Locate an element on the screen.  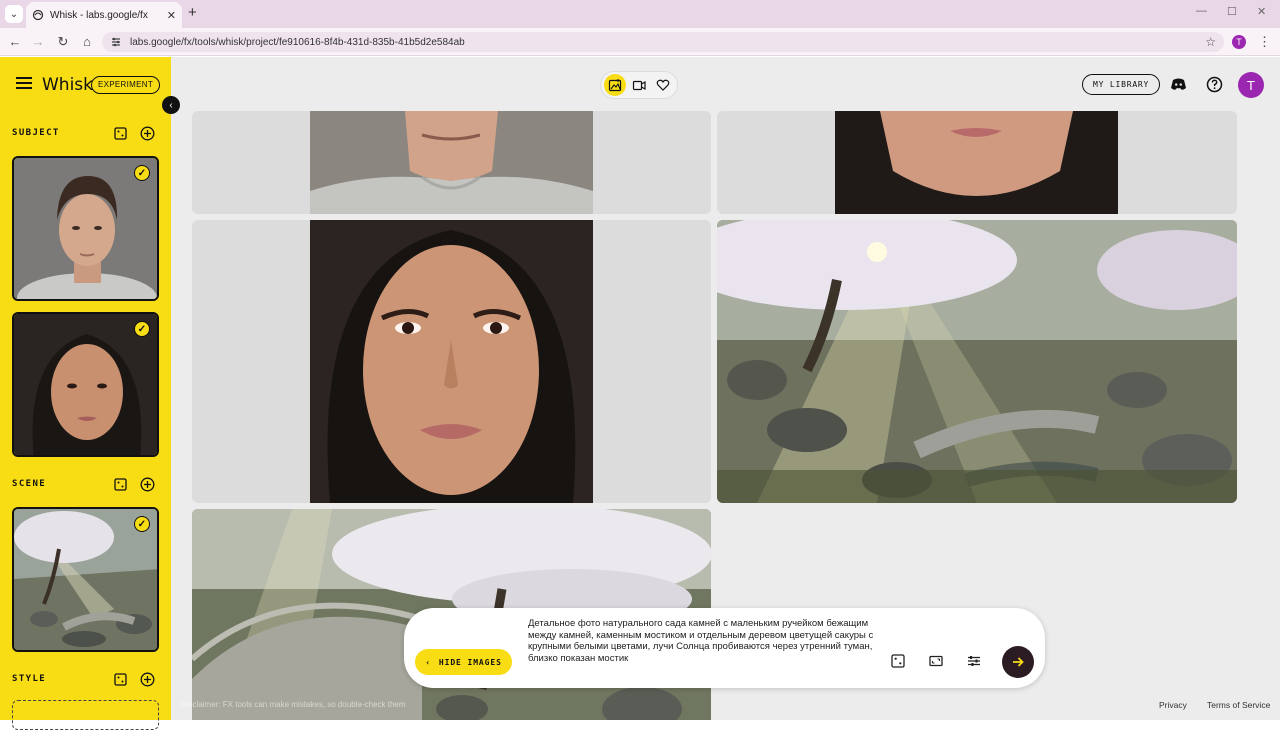
forward-icon: → is located at coordinates (38, 42).